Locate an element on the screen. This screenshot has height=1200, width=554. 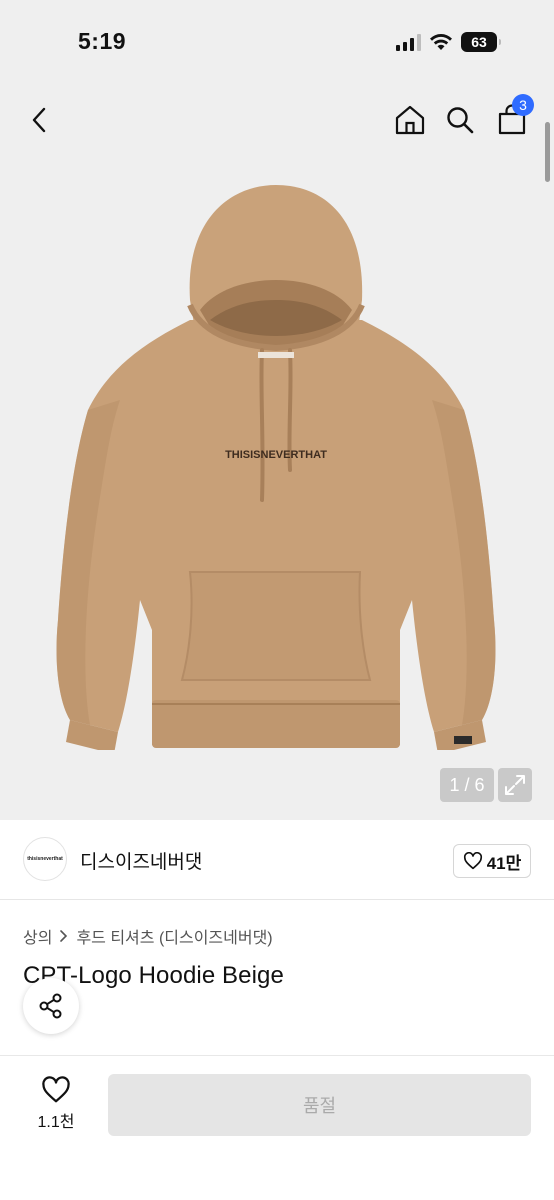
expand-icon is located at coordinates (515, 785).